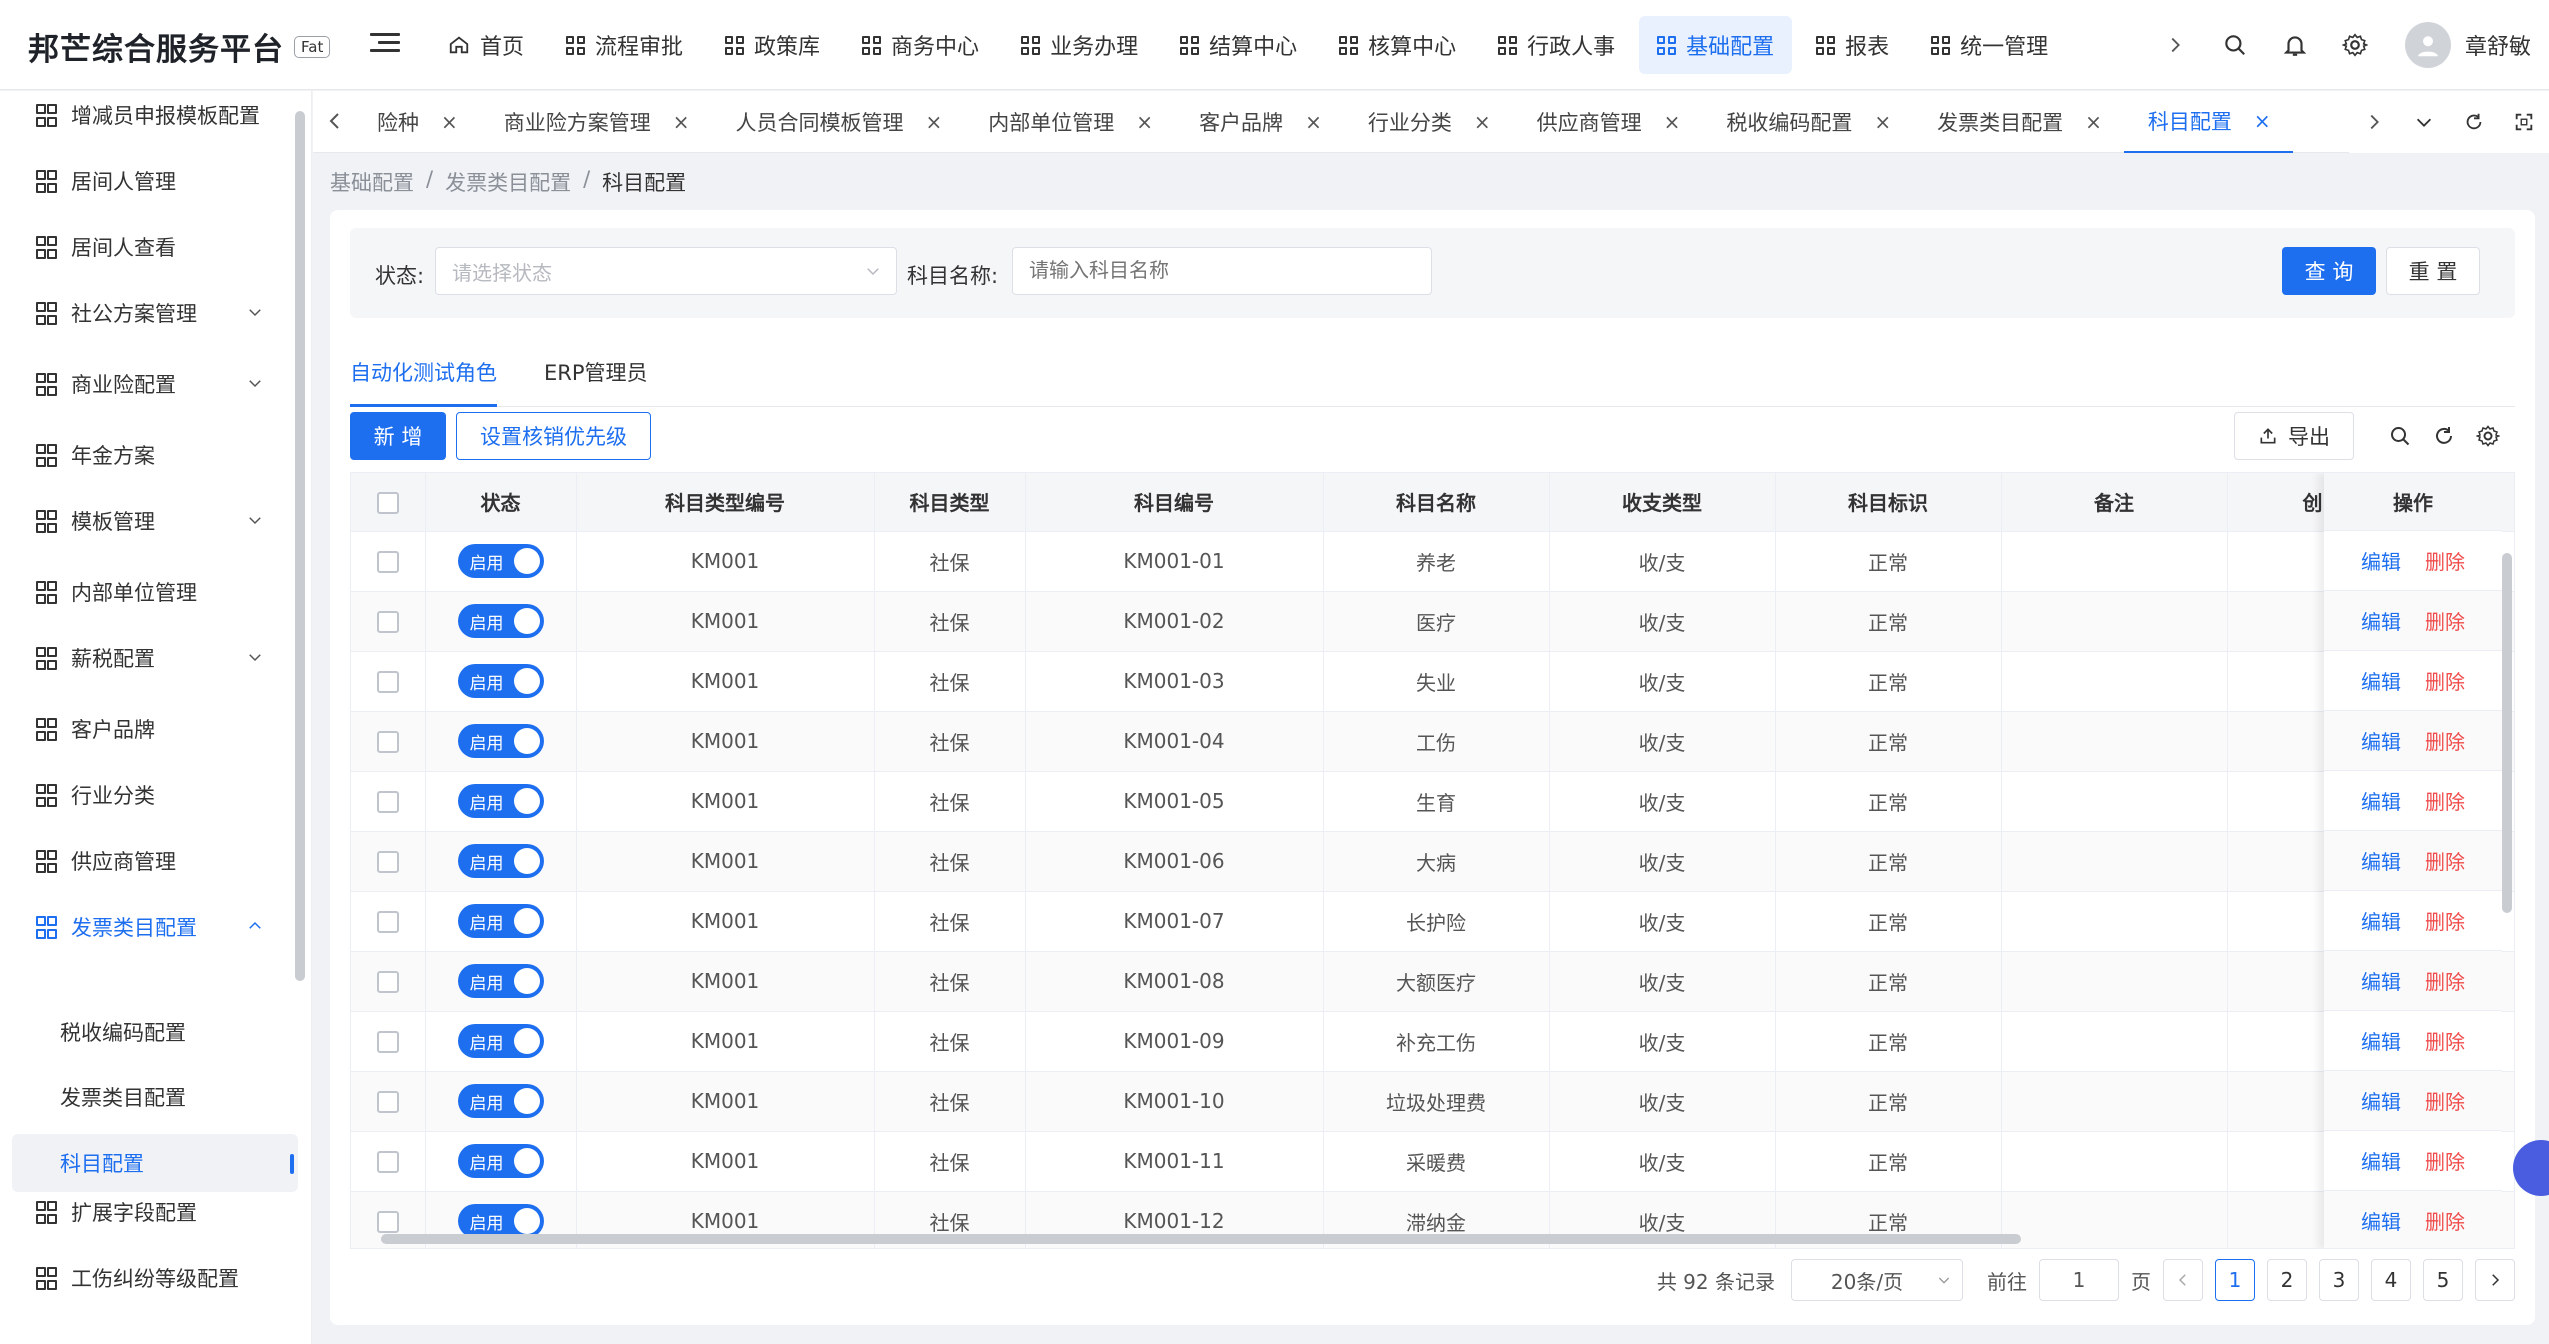 The width and height of the screenshot is (2549, 1344). Describe the element at coordinates (1428, 122) in the screenshot. I see `page-tab: 行业分类 ×` at that location.